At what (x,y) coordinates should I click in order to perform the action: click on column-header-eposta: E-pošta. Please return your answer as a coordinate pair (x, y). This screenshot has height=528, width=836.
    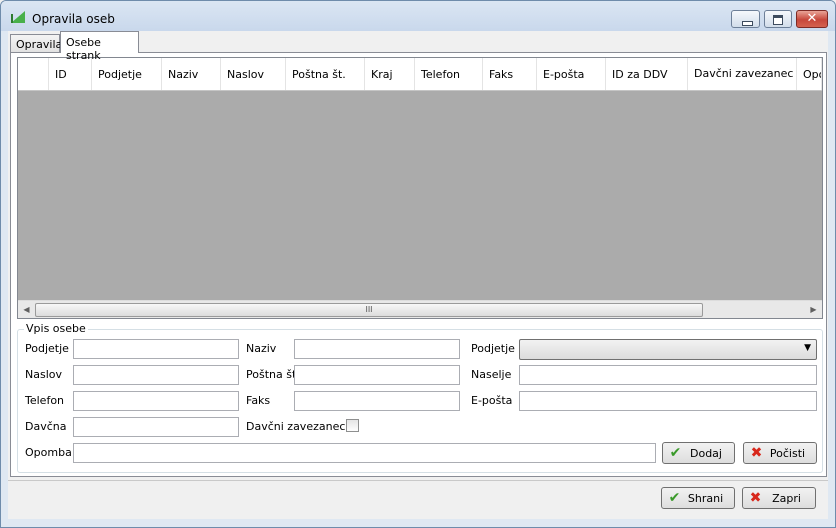
    Looking at the image, I should click on (571, 74).